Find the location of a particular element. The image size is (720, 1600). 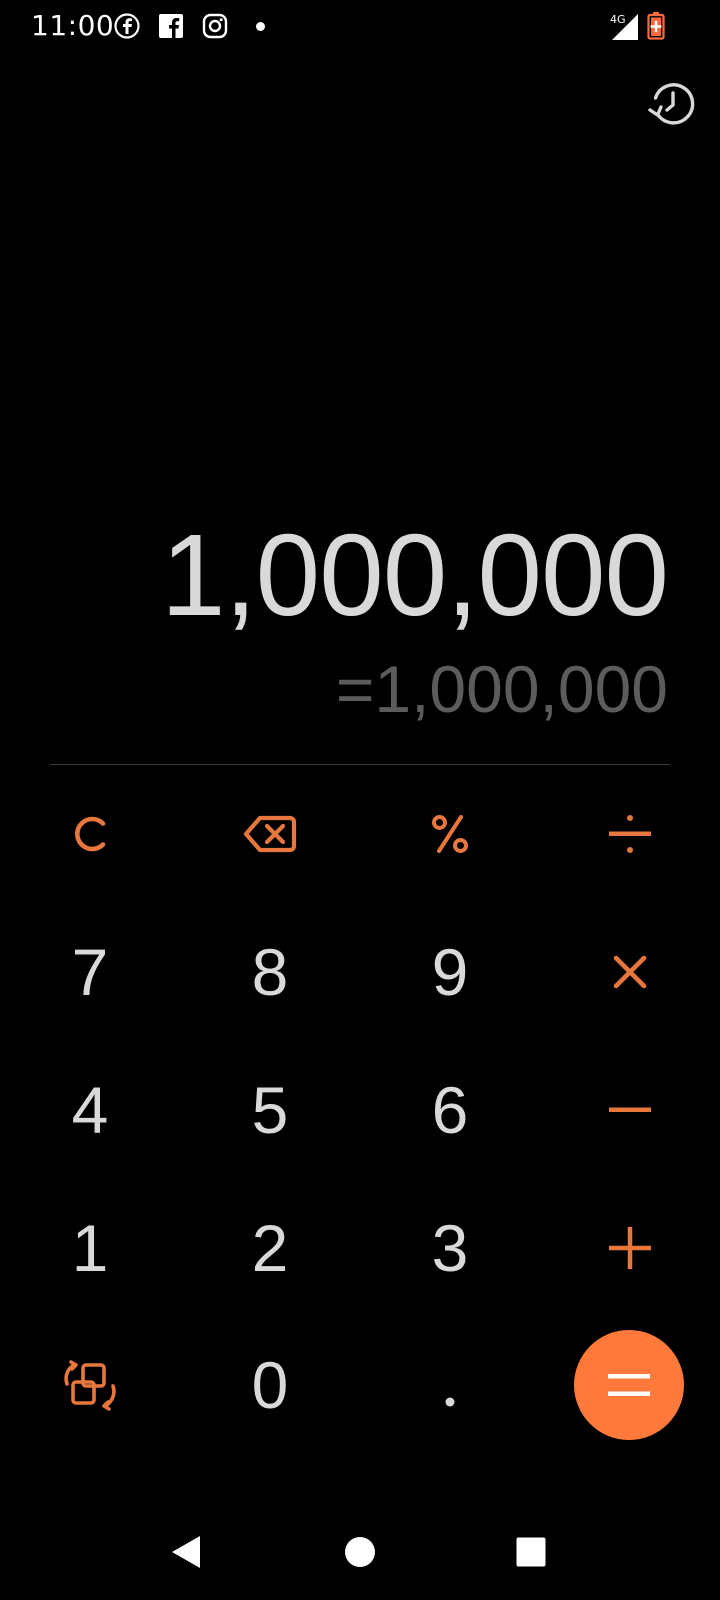

status-bar: 11:00 4G is located at coordinates (360, 27).